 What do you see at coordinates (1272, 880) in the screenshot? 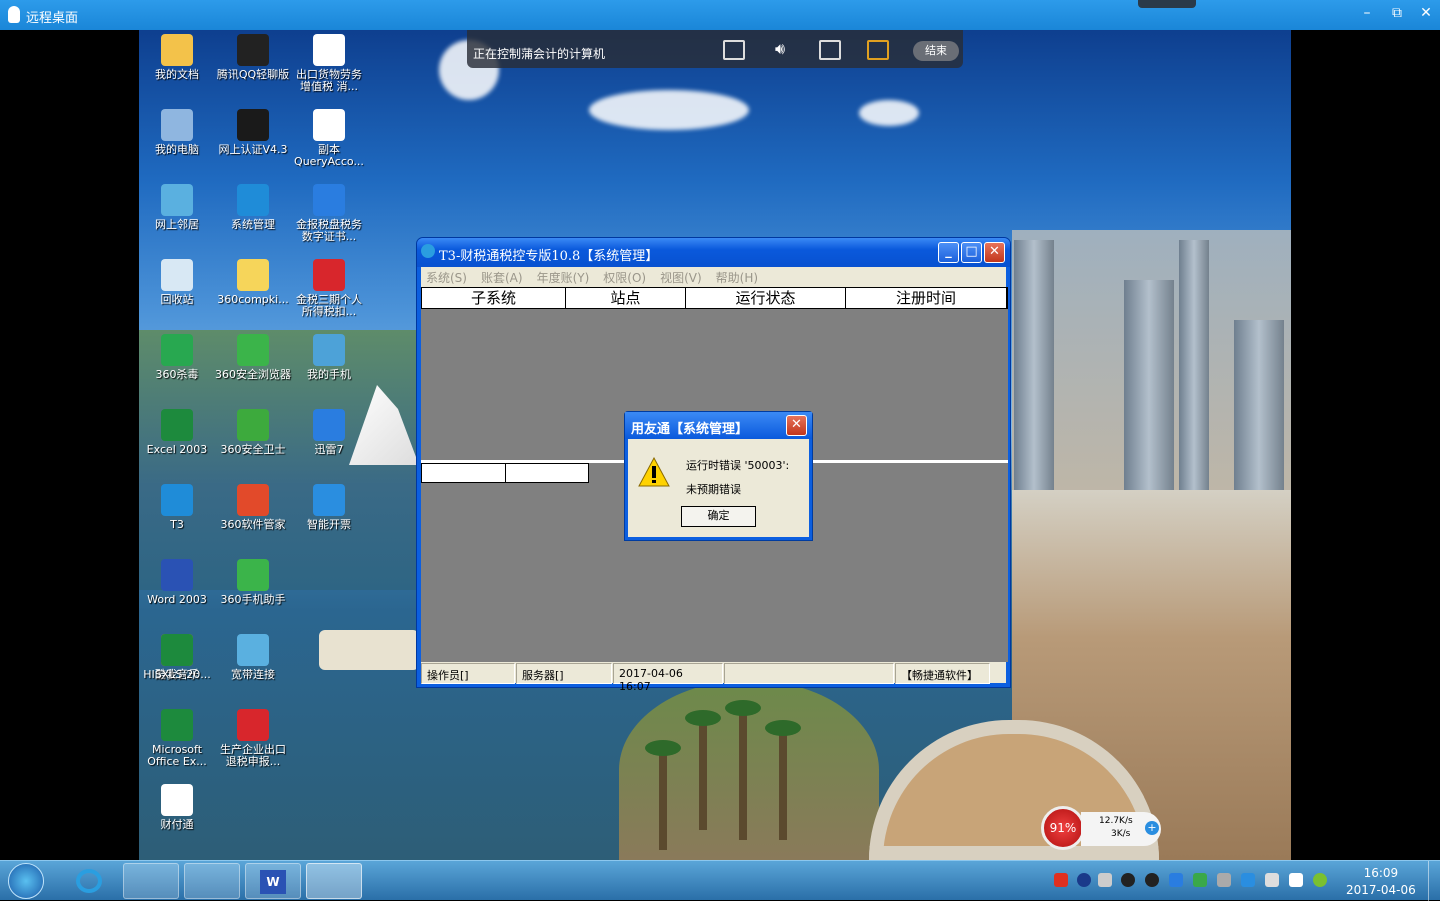
I see `speaker-icon` at bounding box center [1272, 880].